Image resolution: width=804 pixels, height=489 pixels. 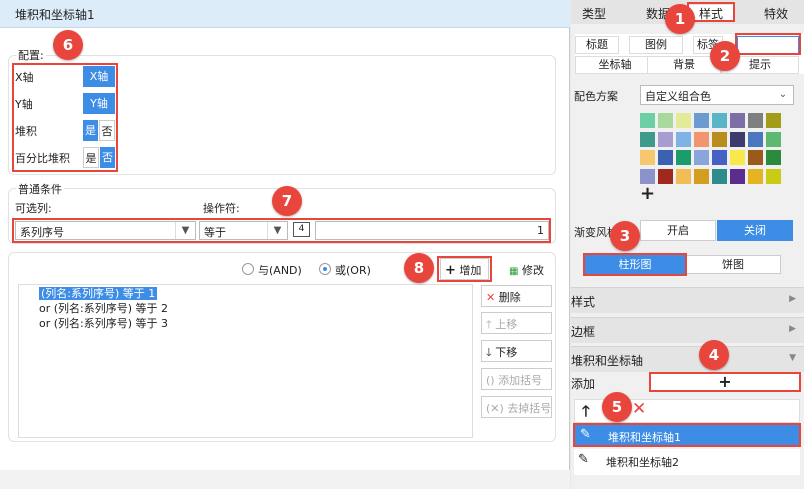 I want to click on step-badge-2: 2, so click(x=725, y=56).